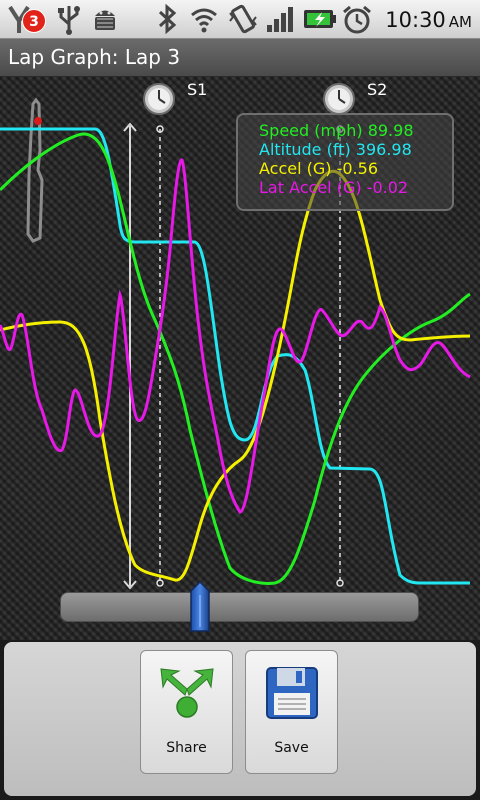 The height and width of the screenshot is (800, 480). What do you see at coordinates (243, 19) in the screenshot?
I see `vibrate-icon` at bounding box center [243, 19].